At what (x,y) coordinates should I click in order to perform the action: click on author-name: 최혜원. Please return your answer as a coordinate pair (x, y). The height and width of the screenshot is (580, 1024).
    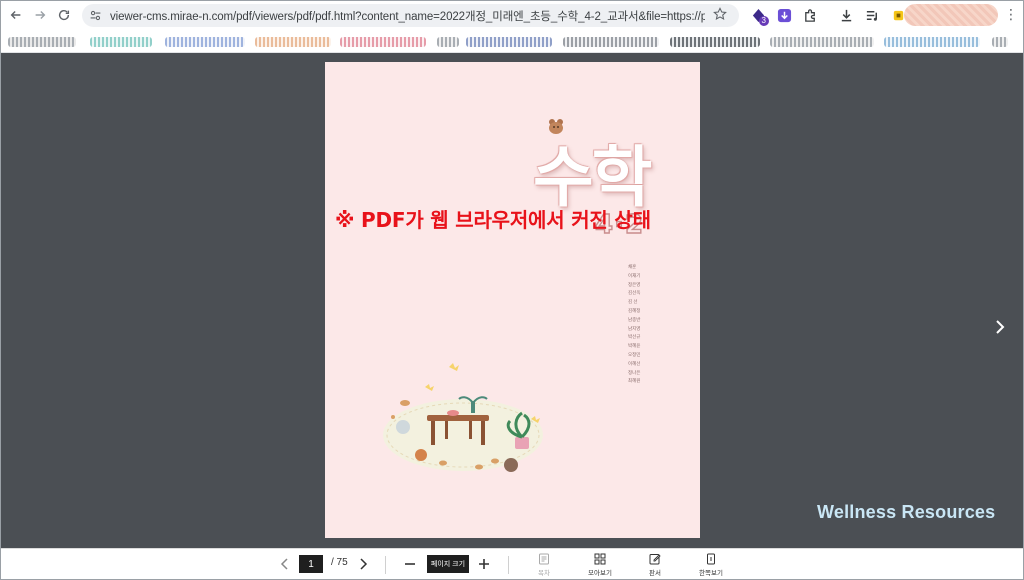
    Looking at the image, I should click on (634, 381).